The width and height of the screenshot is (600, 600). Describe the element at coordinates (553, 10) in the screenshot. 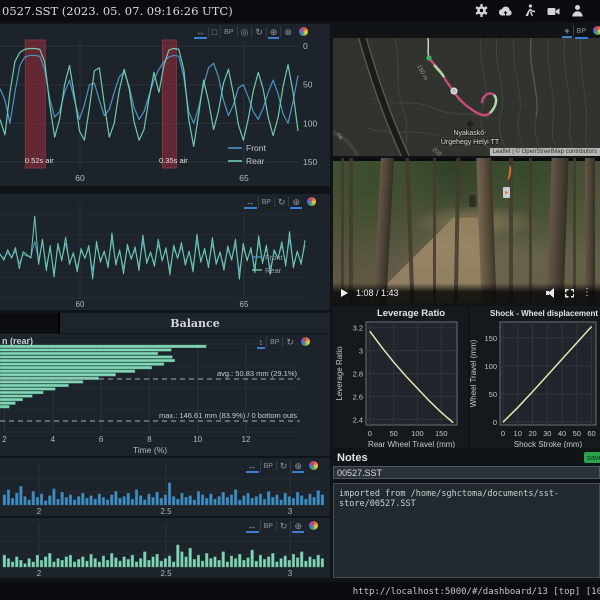

I see `video-camera-icon` at that location.